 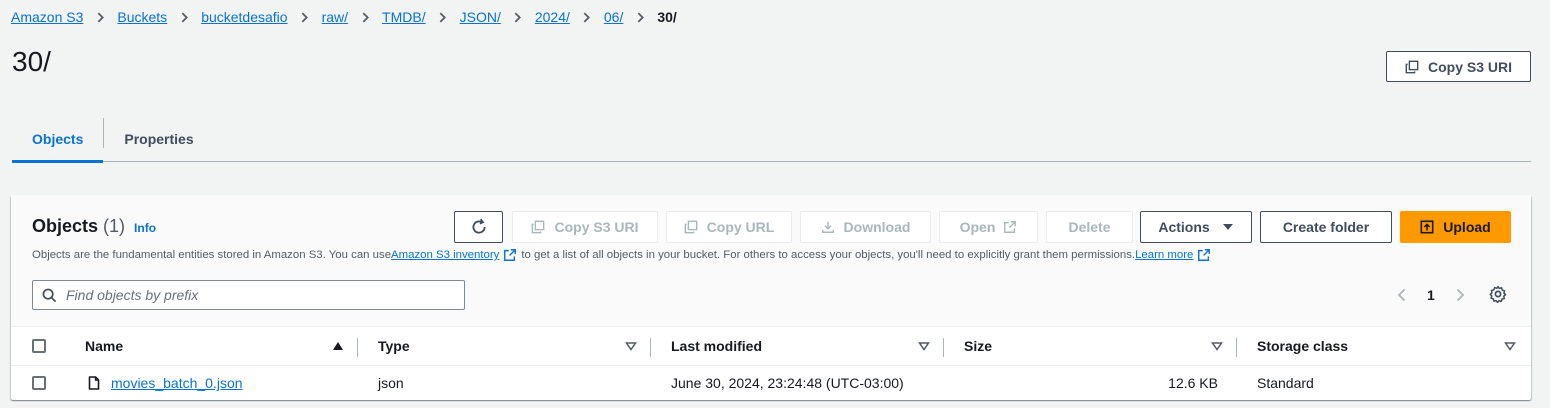 I want to click on copy-s3-uri-disabled-button: Copy S3 URI, so click(x=585, y=227).